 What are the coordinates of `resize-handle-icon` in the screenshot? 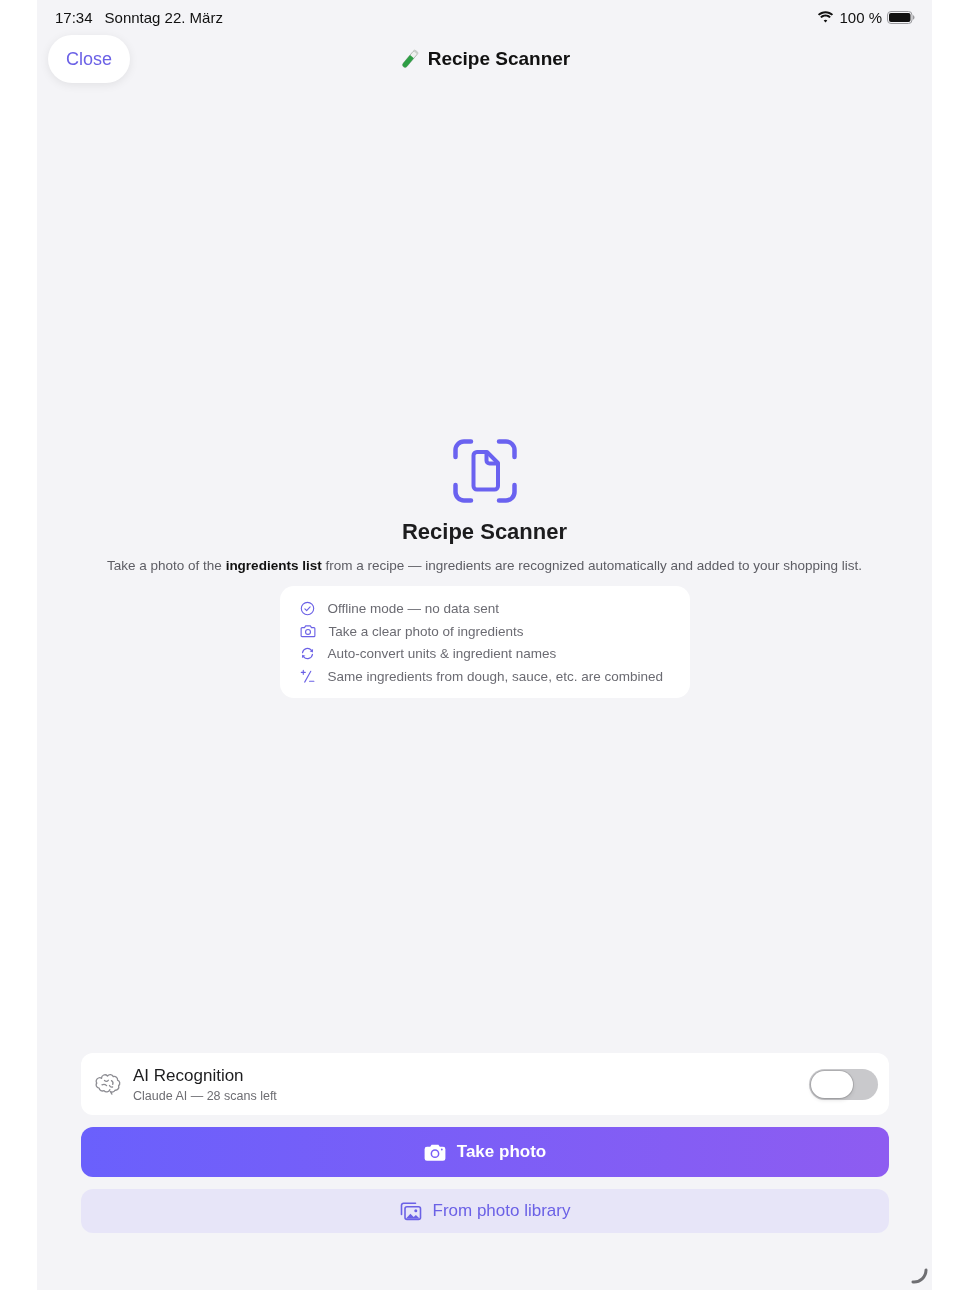 It's located at (919, 1276).